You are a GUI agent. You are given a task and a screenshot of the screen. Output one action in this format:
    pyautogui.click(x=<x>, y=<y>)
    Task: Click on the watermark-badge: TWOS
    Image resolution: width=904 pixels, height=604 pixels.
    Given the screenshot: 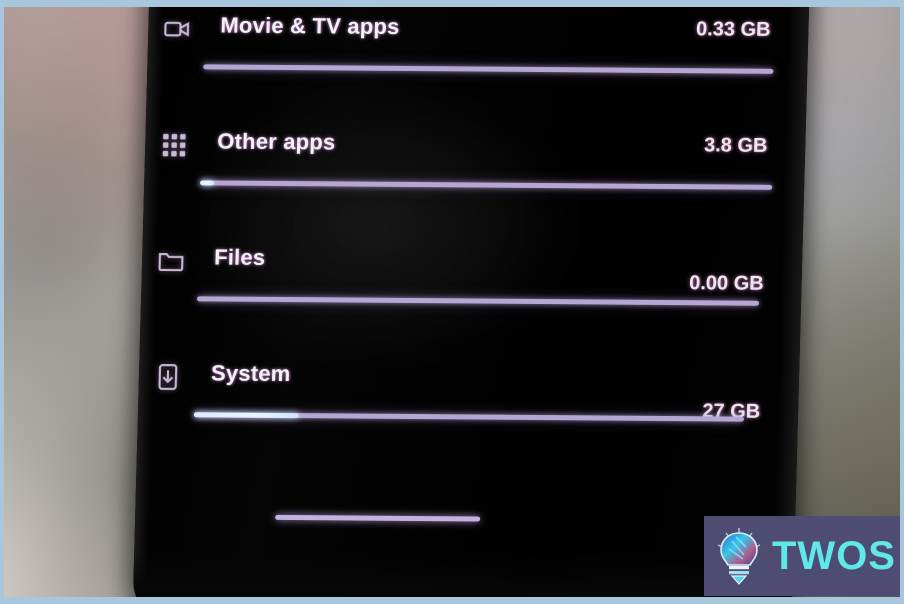 What is the action you would take?
    pyautogui.click(x=804, y=556)
    